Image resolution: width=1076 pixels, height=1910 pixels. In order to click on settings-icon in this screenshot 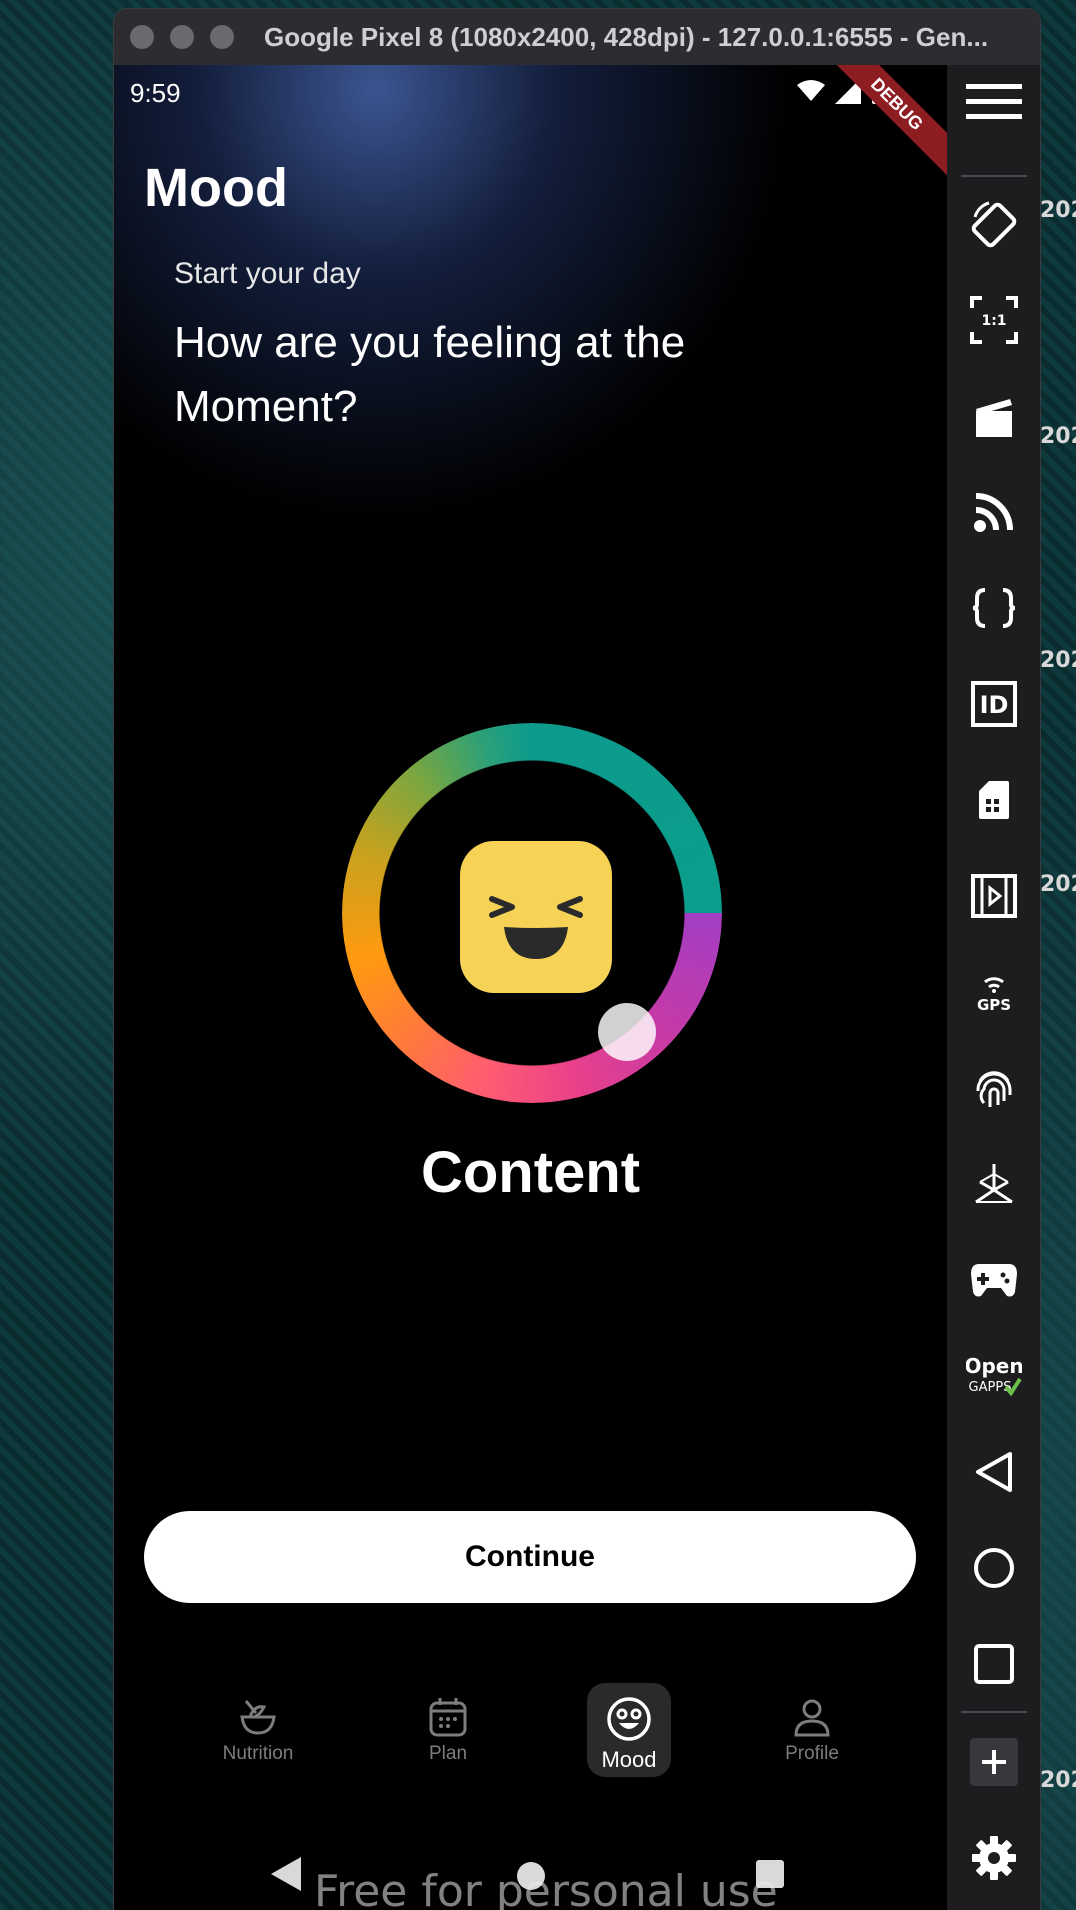, I will do `click(994, 1858)`.